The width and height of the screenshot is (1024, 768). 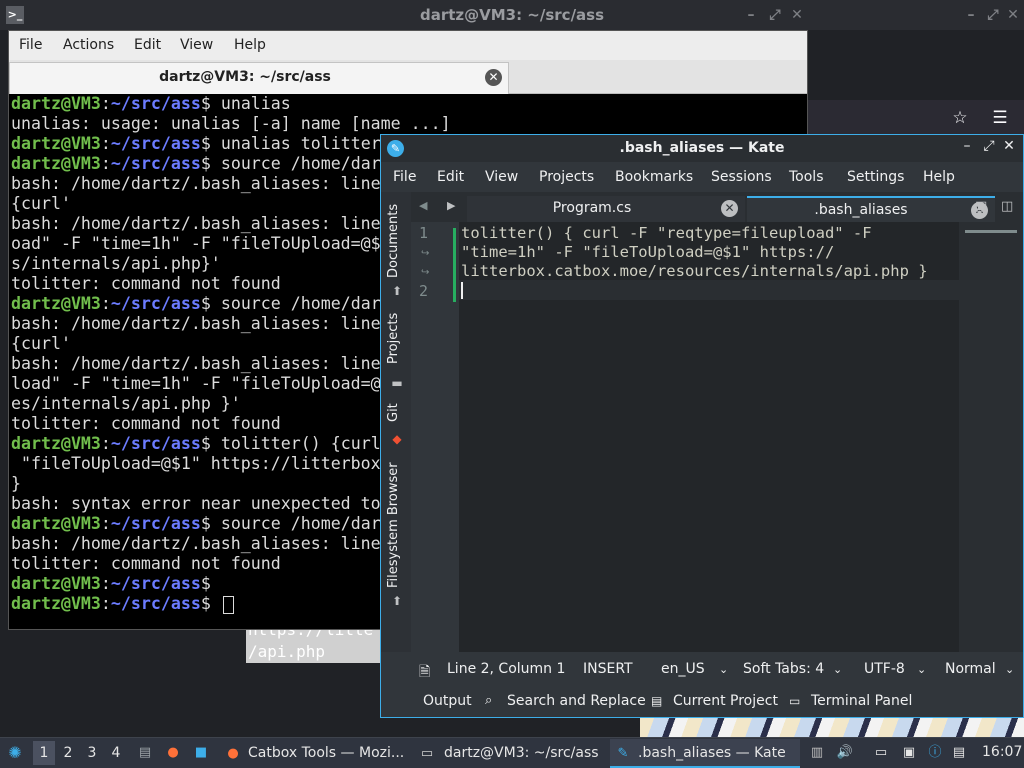 I want to click on toolview-output: Output, so click(x=447, y=701).